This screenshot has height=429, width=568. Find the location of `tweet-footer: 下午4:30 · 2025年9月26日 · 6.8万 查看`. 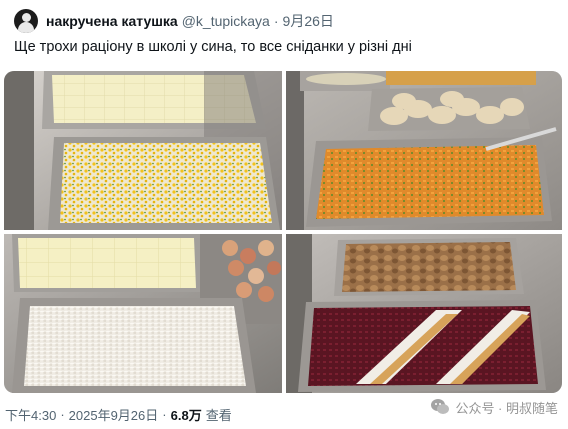

tweet-footer: 下午4:30 · 2025年9月26日 · 6.8万 查看 is located at coordinates (118, 414).